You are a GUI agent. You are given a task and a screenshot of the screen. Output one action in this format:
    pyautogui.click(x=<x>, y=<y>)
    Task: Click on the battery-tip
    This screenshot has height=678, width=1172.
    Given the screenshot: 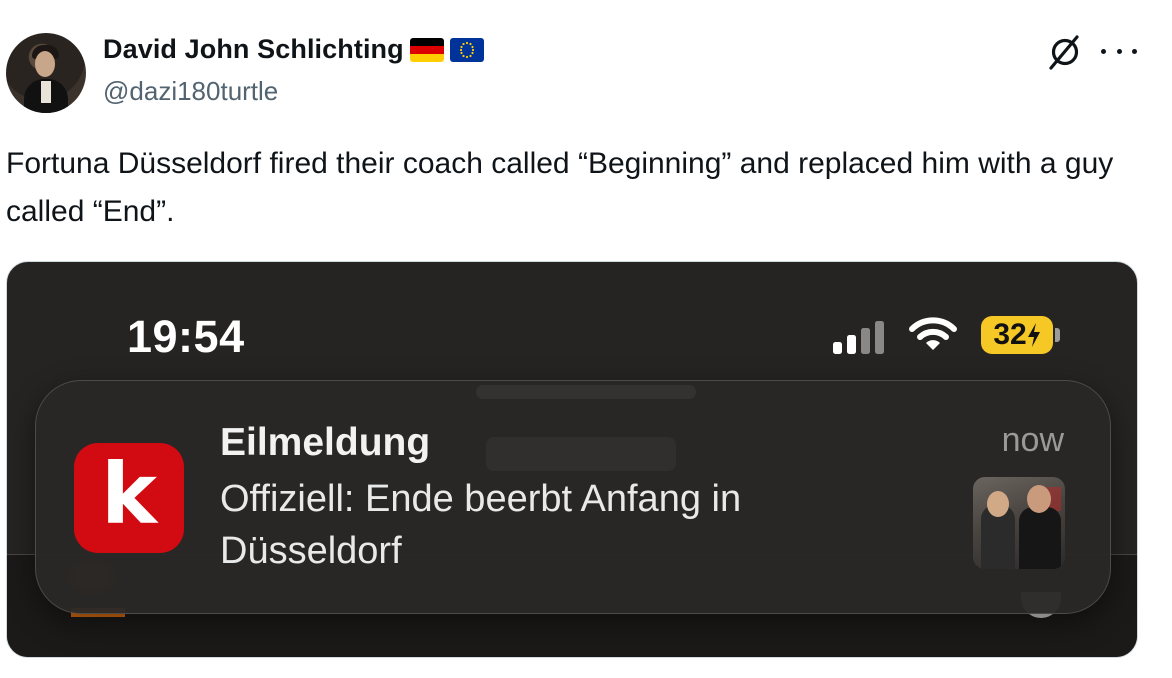 What is the action you would take?
    pyautogui.click(x=1057, y=335)
    